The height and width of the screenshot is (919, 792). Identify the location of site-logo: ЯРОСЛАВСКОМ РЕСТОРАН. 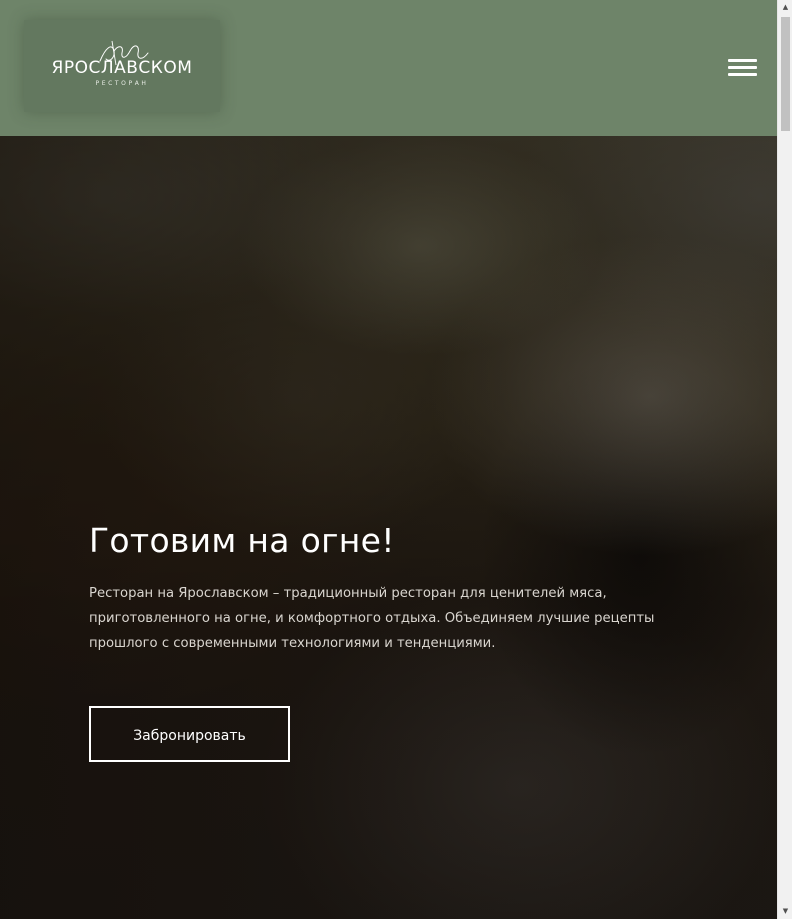
(122, 66).